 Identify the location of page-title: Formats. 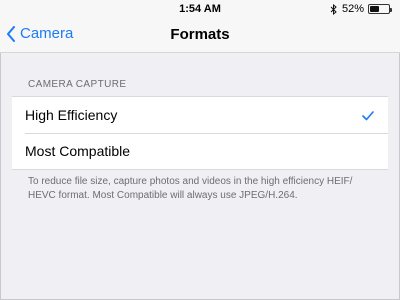
(200, 34).